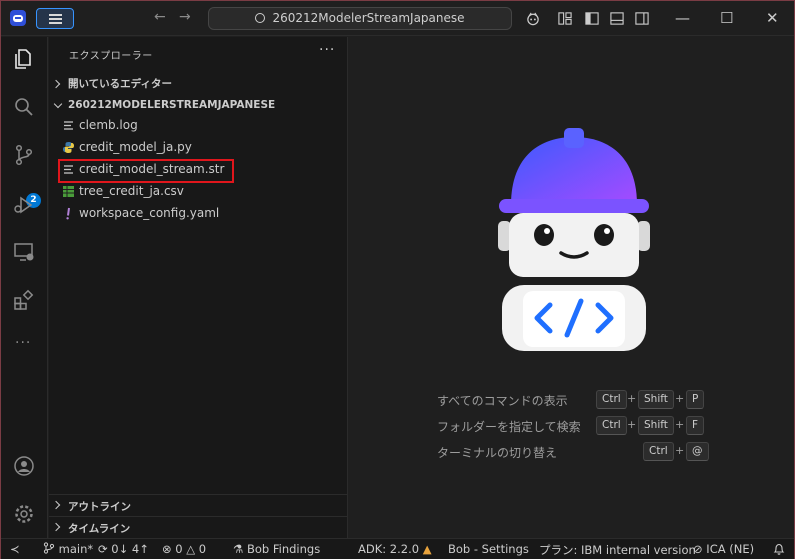 The width and height of the screenshot is (795, 559). I want to click on maximize-button: ☐, so click(726, 18).